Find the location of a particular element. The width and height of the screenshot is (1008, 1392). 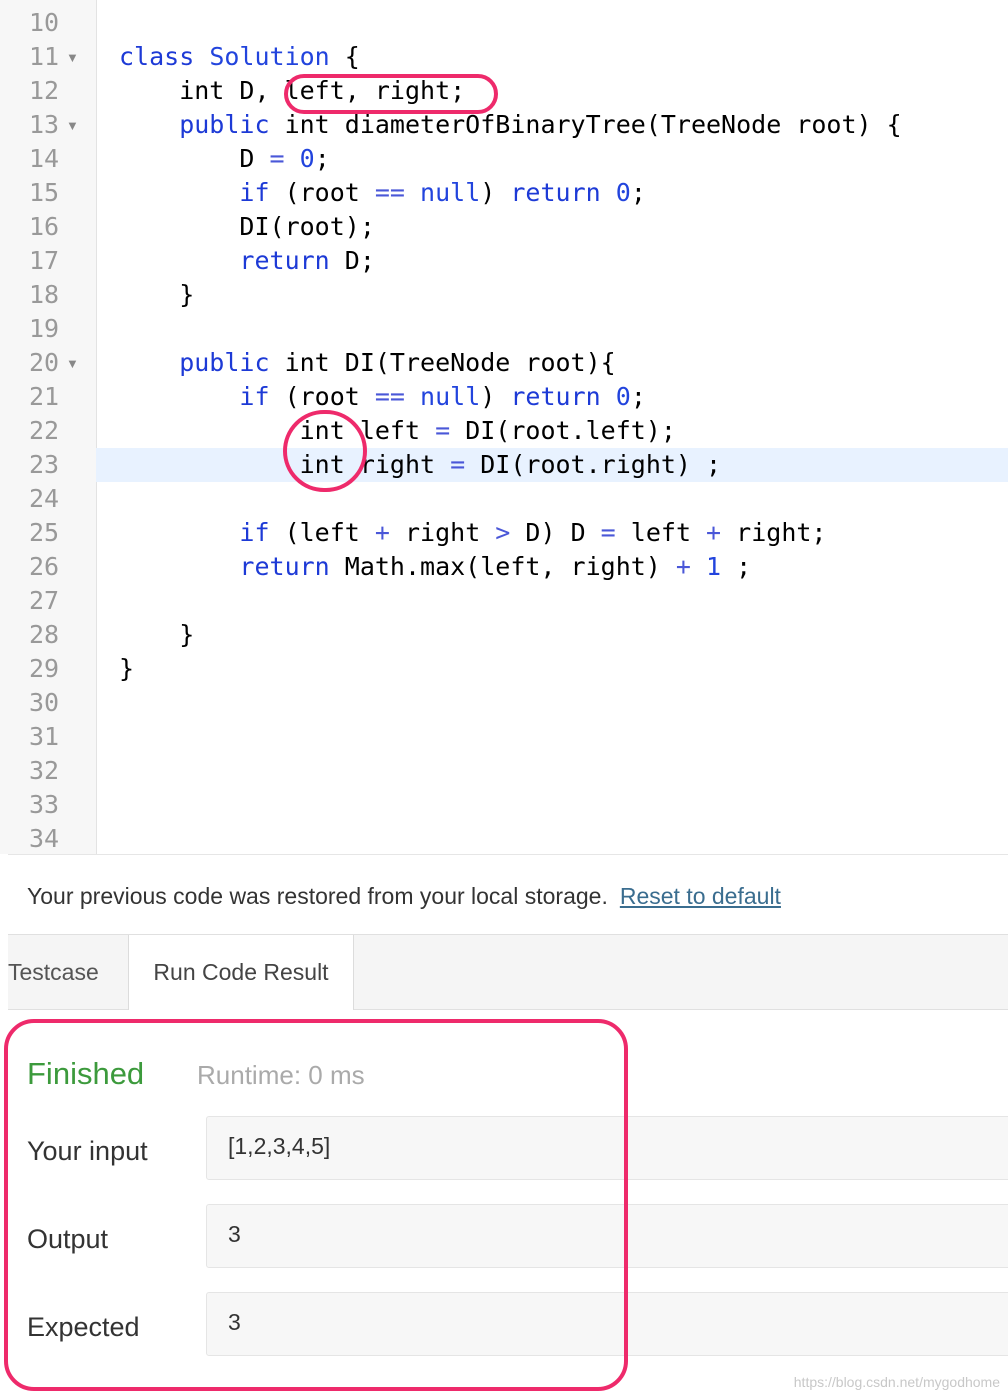

tab-testcase: Testcase is located at coordinates (68, 972).